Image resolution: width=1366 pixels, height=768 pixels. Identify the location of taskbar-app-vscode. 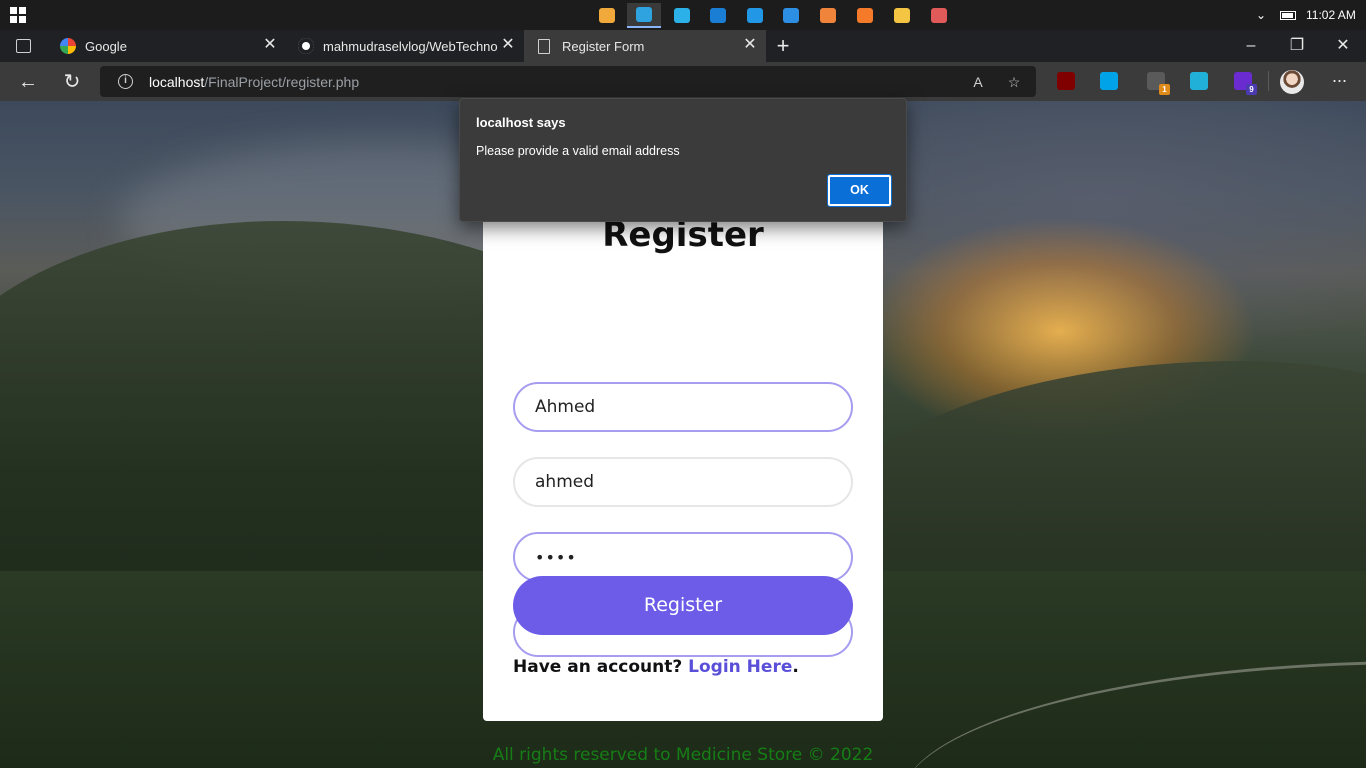
(791, 15).